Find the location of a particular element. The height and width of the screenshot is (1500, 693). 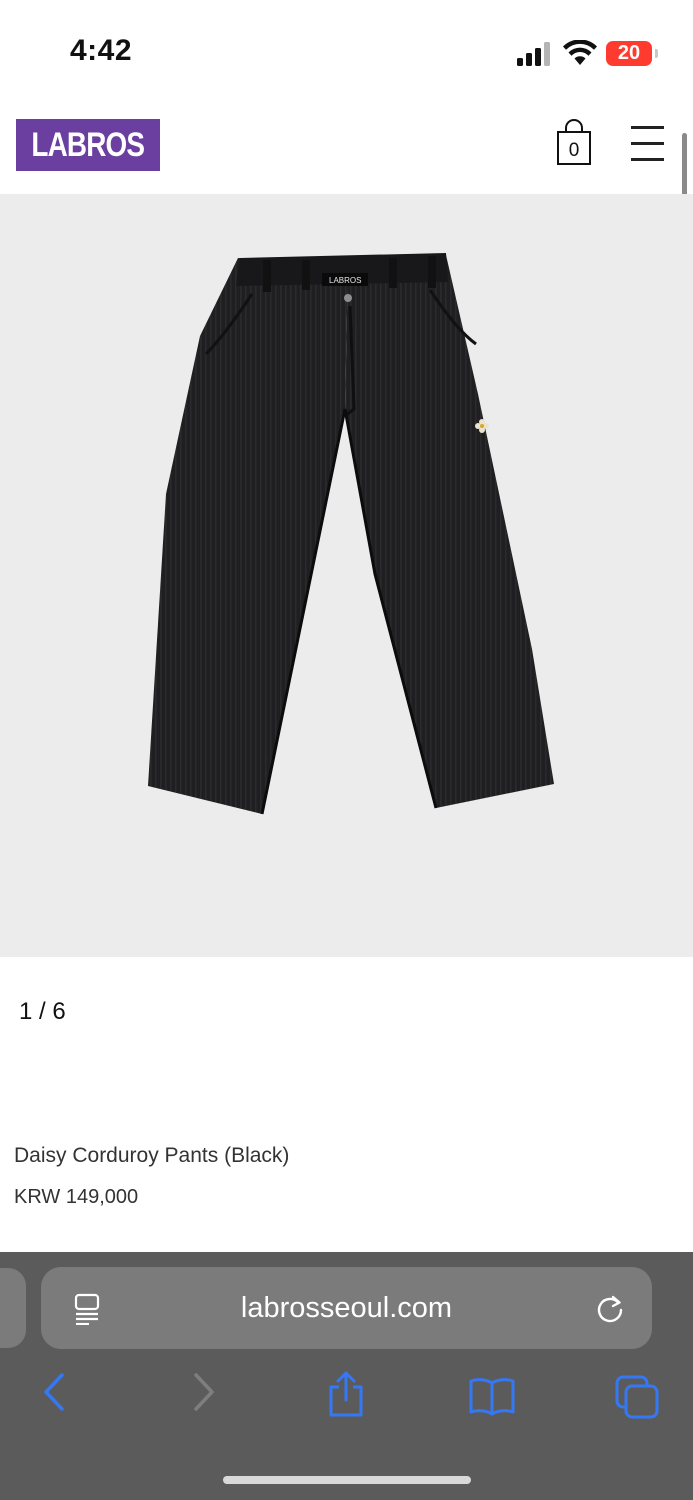

address-bar: labrosseoul.com is located at coordinates (346, 1308).